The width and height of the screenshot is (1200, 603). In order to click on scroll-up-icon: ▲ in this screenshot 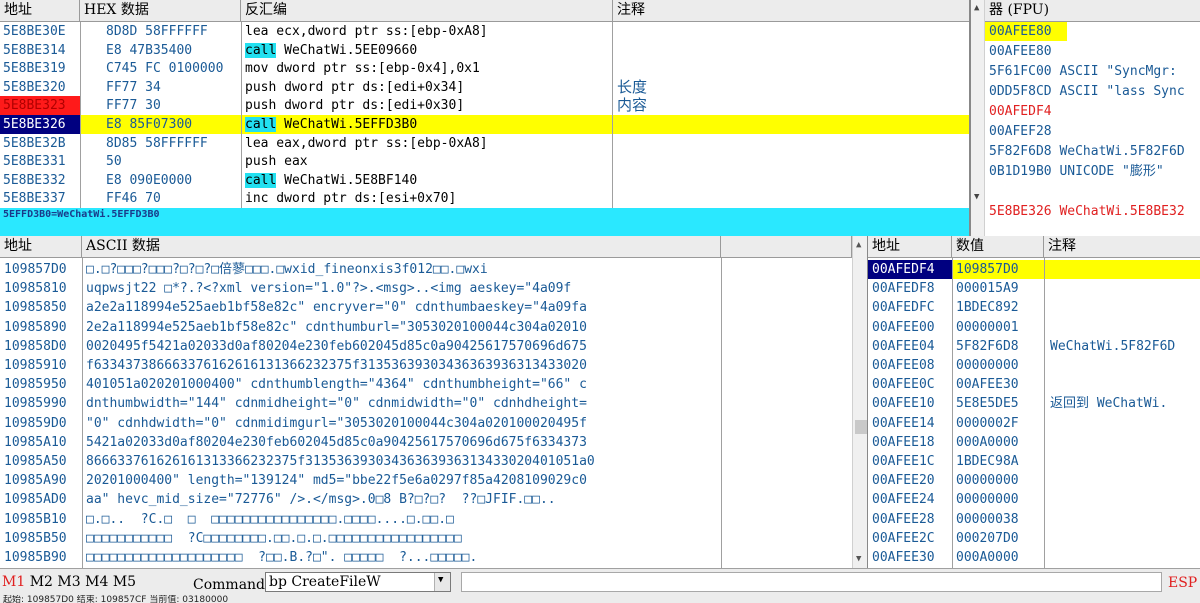, I will do `click(858, 245)`.